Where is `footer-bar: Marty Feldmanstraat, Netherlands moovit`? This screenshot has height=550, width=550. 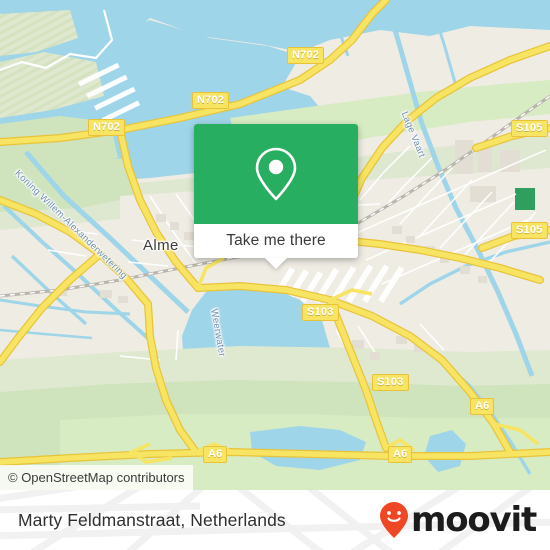
footer-bar: Marty Feldmanstraat, Netherlands moovit is located at coordinates (275, 520).